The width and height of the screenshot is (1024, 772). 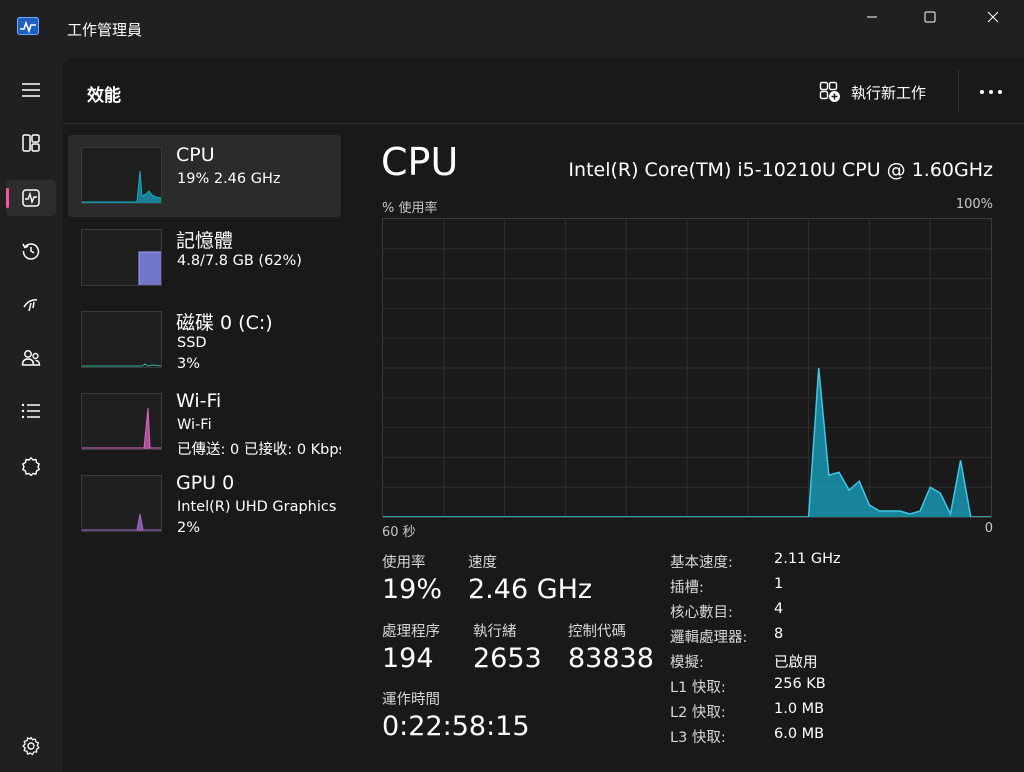 I want to click on nav-item-services, so click(x=31, y=466).